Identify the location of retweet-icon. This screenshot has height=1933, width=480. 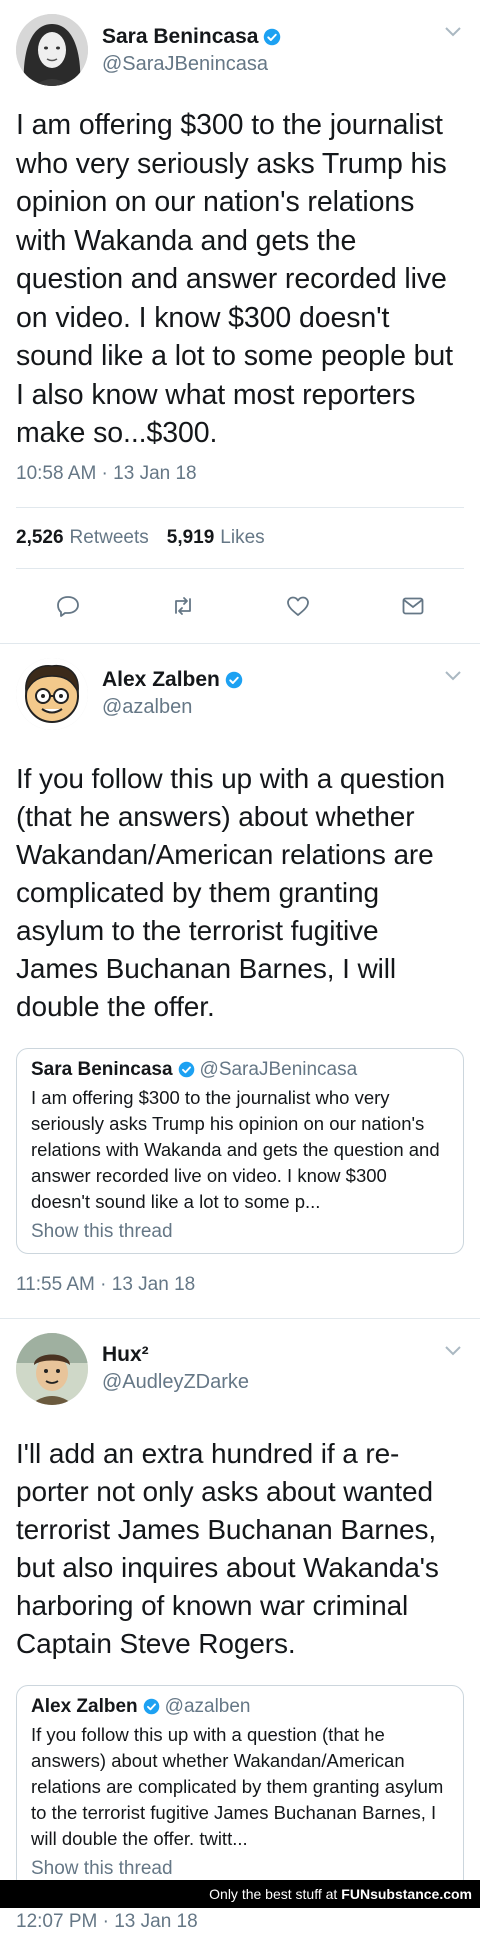
(183, 606).